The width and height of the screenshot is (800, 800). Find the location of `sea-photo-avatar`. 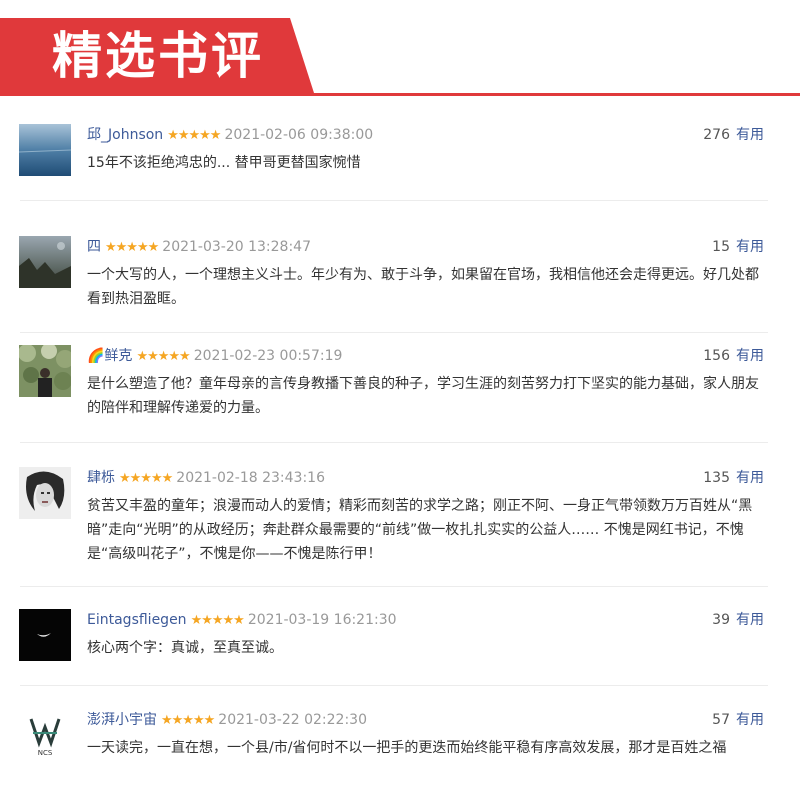

sea-photo-avatar is located at coordinates (45, 150).